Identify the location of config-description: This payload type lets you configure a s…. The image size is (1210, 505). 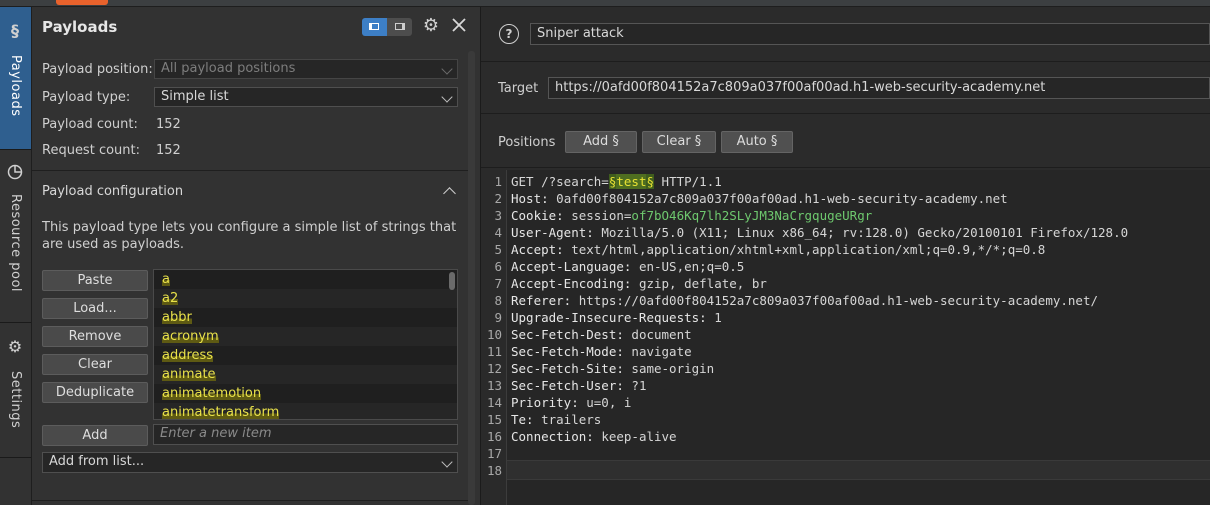
(249, 236).